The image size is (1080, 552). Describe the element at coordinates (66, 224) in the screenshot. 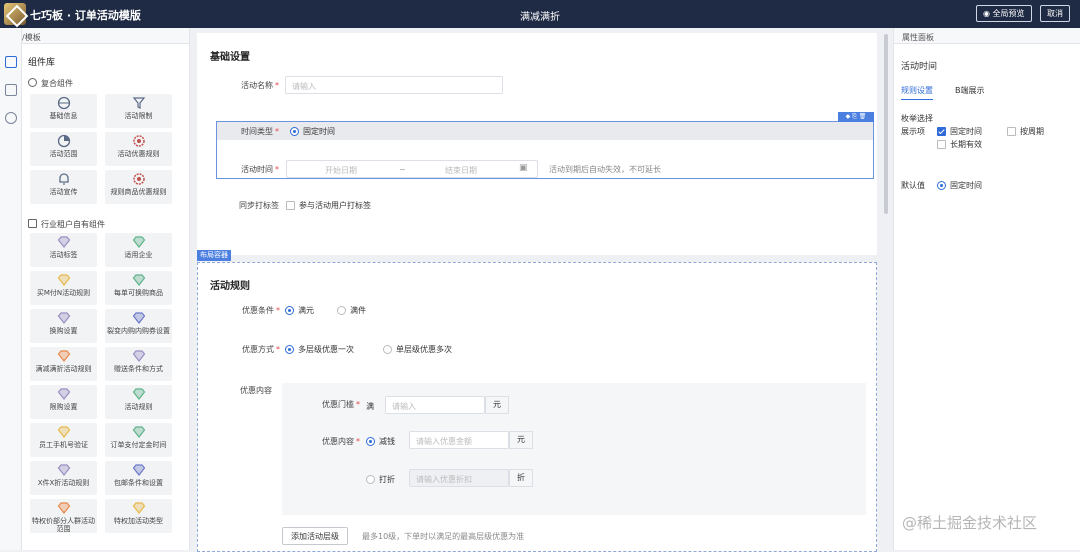

I see `group-title-tenant: 行业租户自有组件` at that location.